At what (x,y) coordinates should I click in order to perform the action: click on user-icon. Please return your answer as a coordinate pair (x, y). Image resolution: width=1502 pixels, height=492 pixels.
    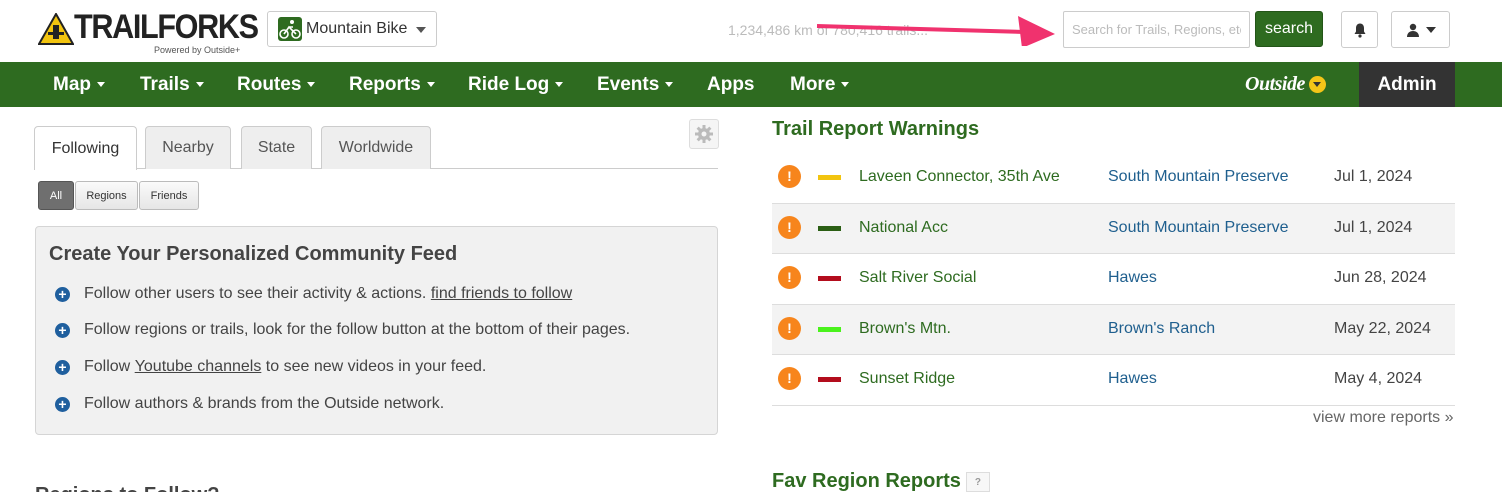
    Looking at the image, I should click on (1412, 30).